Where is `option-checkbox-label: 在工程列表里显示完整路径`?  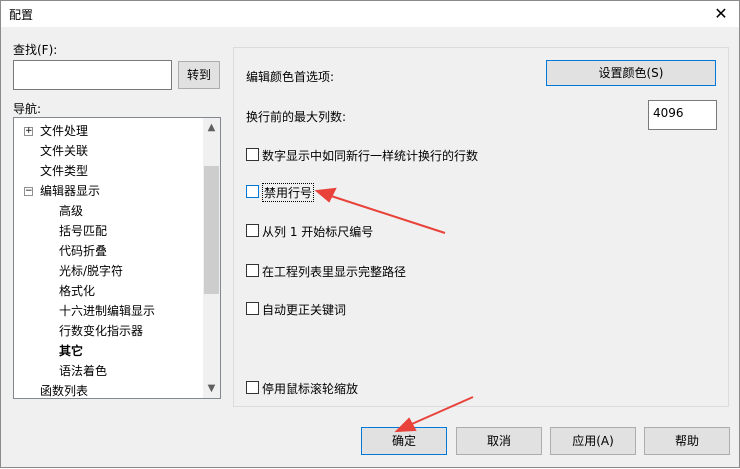
option-checkbox-label: 在工程列表里显示完整路径 is located at coordinates (334, 271).